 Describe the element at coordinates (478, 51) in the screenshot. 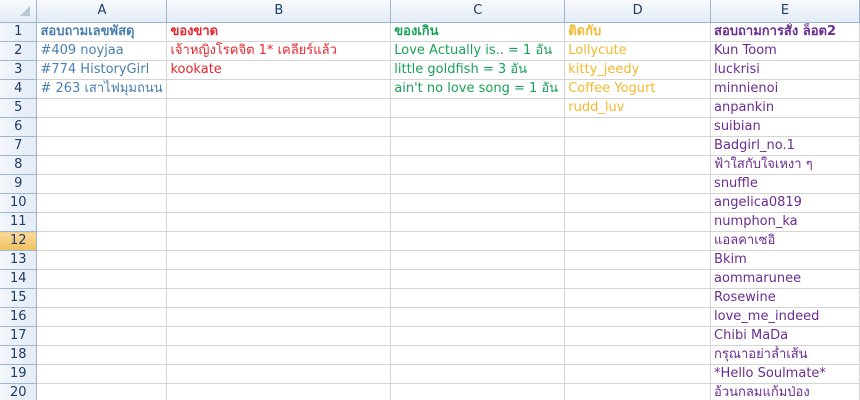

I see `cell-c-2: Love Actually is.. = 1 อัน` at that location.